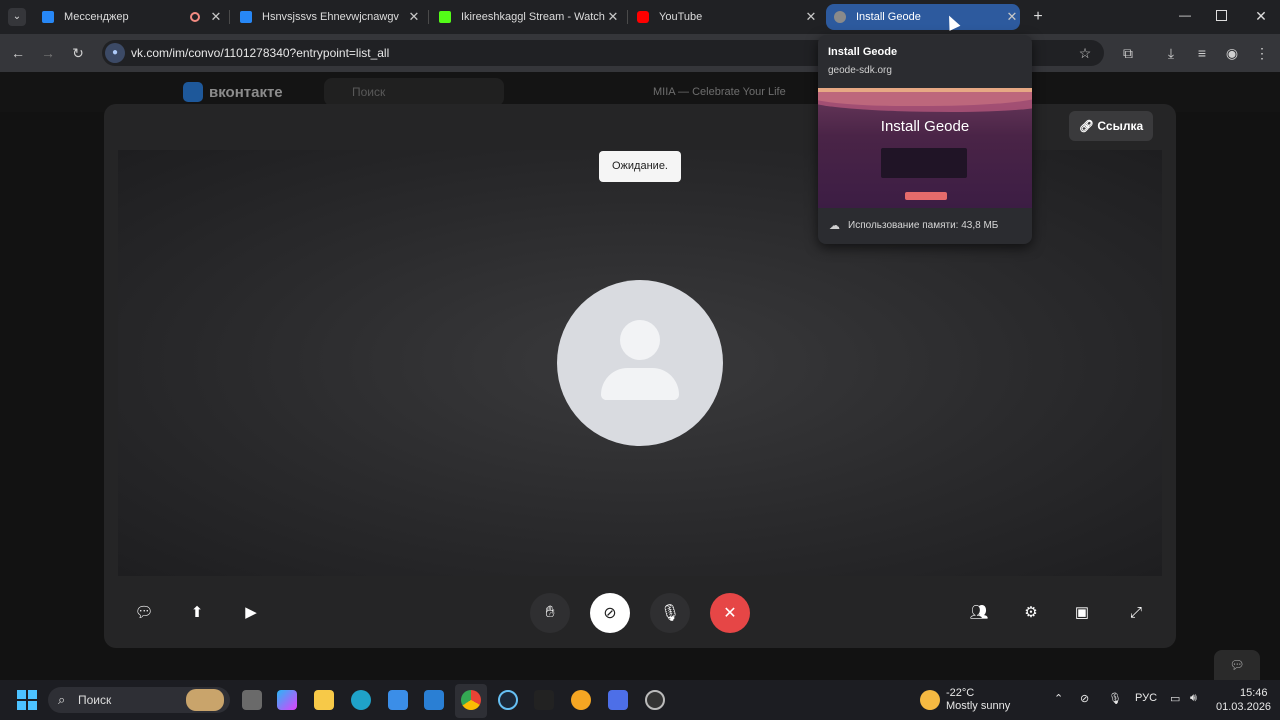 The image size is (1280, 720). Describe the element at coordinates (193, 92) in the screenshot. I see `vk-logo-icon` at that location.